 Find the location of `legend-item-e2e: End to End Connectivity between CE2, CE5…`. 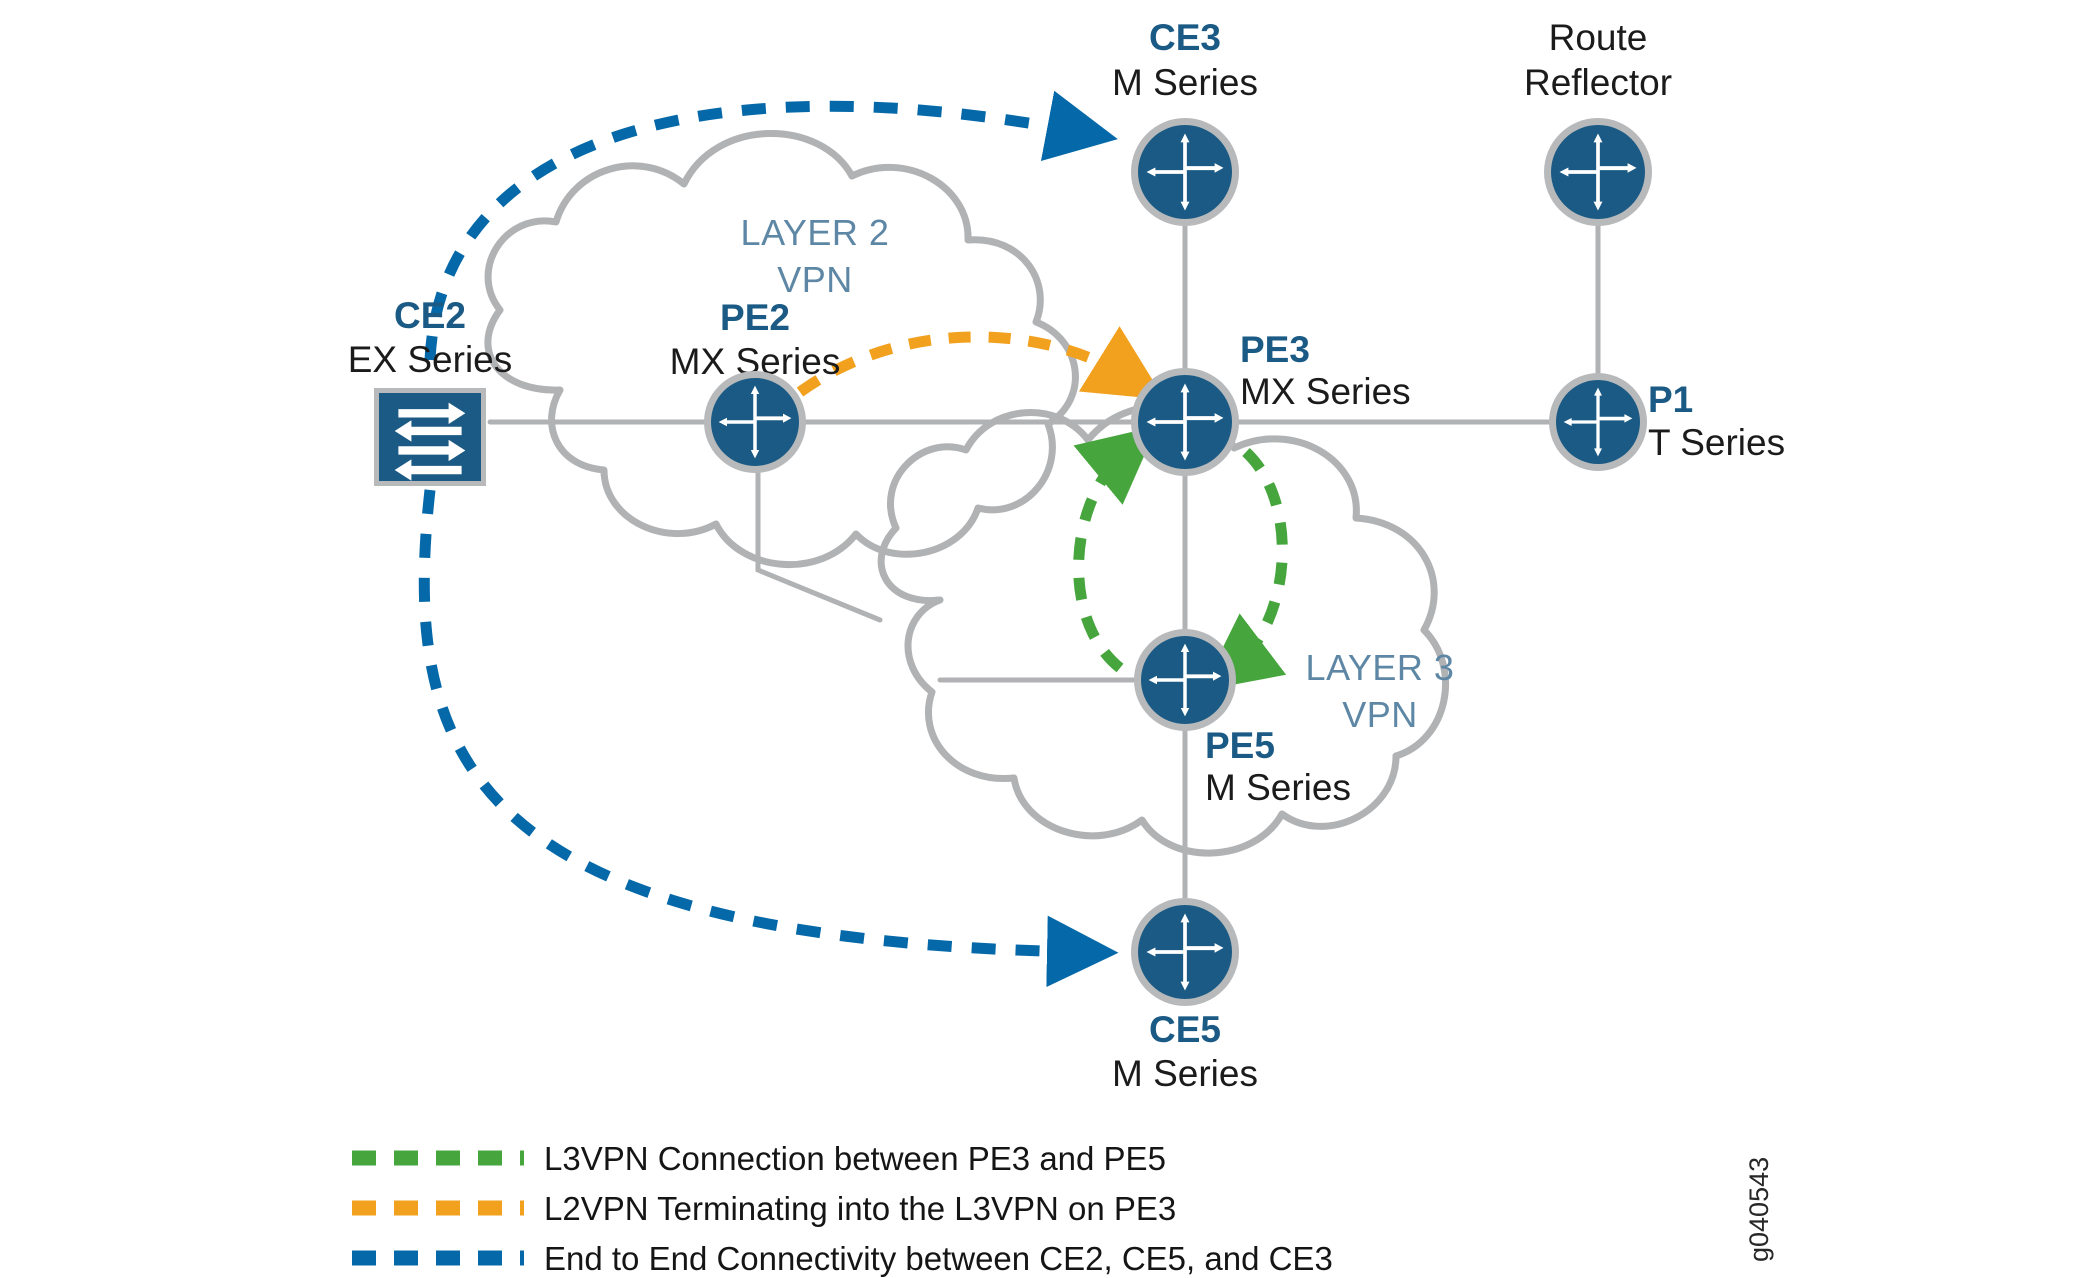

legend-item-e2e: End to End Connectivity between CE2, CE5… is located at coordinates (842, 1258).